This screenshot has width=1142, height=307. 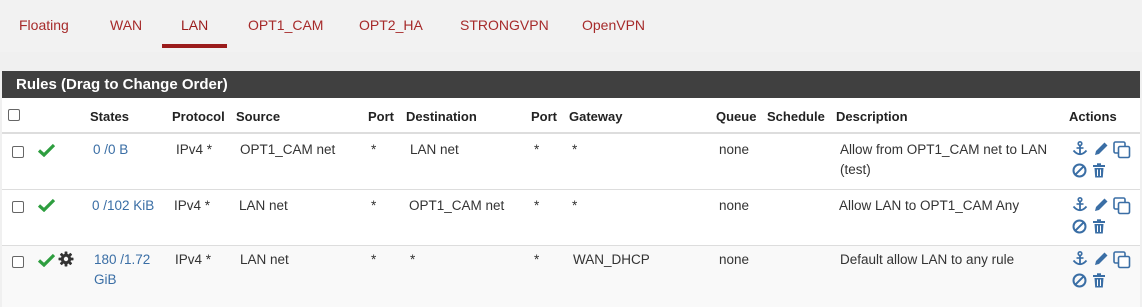 What do you see at coordinates (44, 26) in the screenshot?
I see `tab-floating: Floating` at bounding box center [44, 26].